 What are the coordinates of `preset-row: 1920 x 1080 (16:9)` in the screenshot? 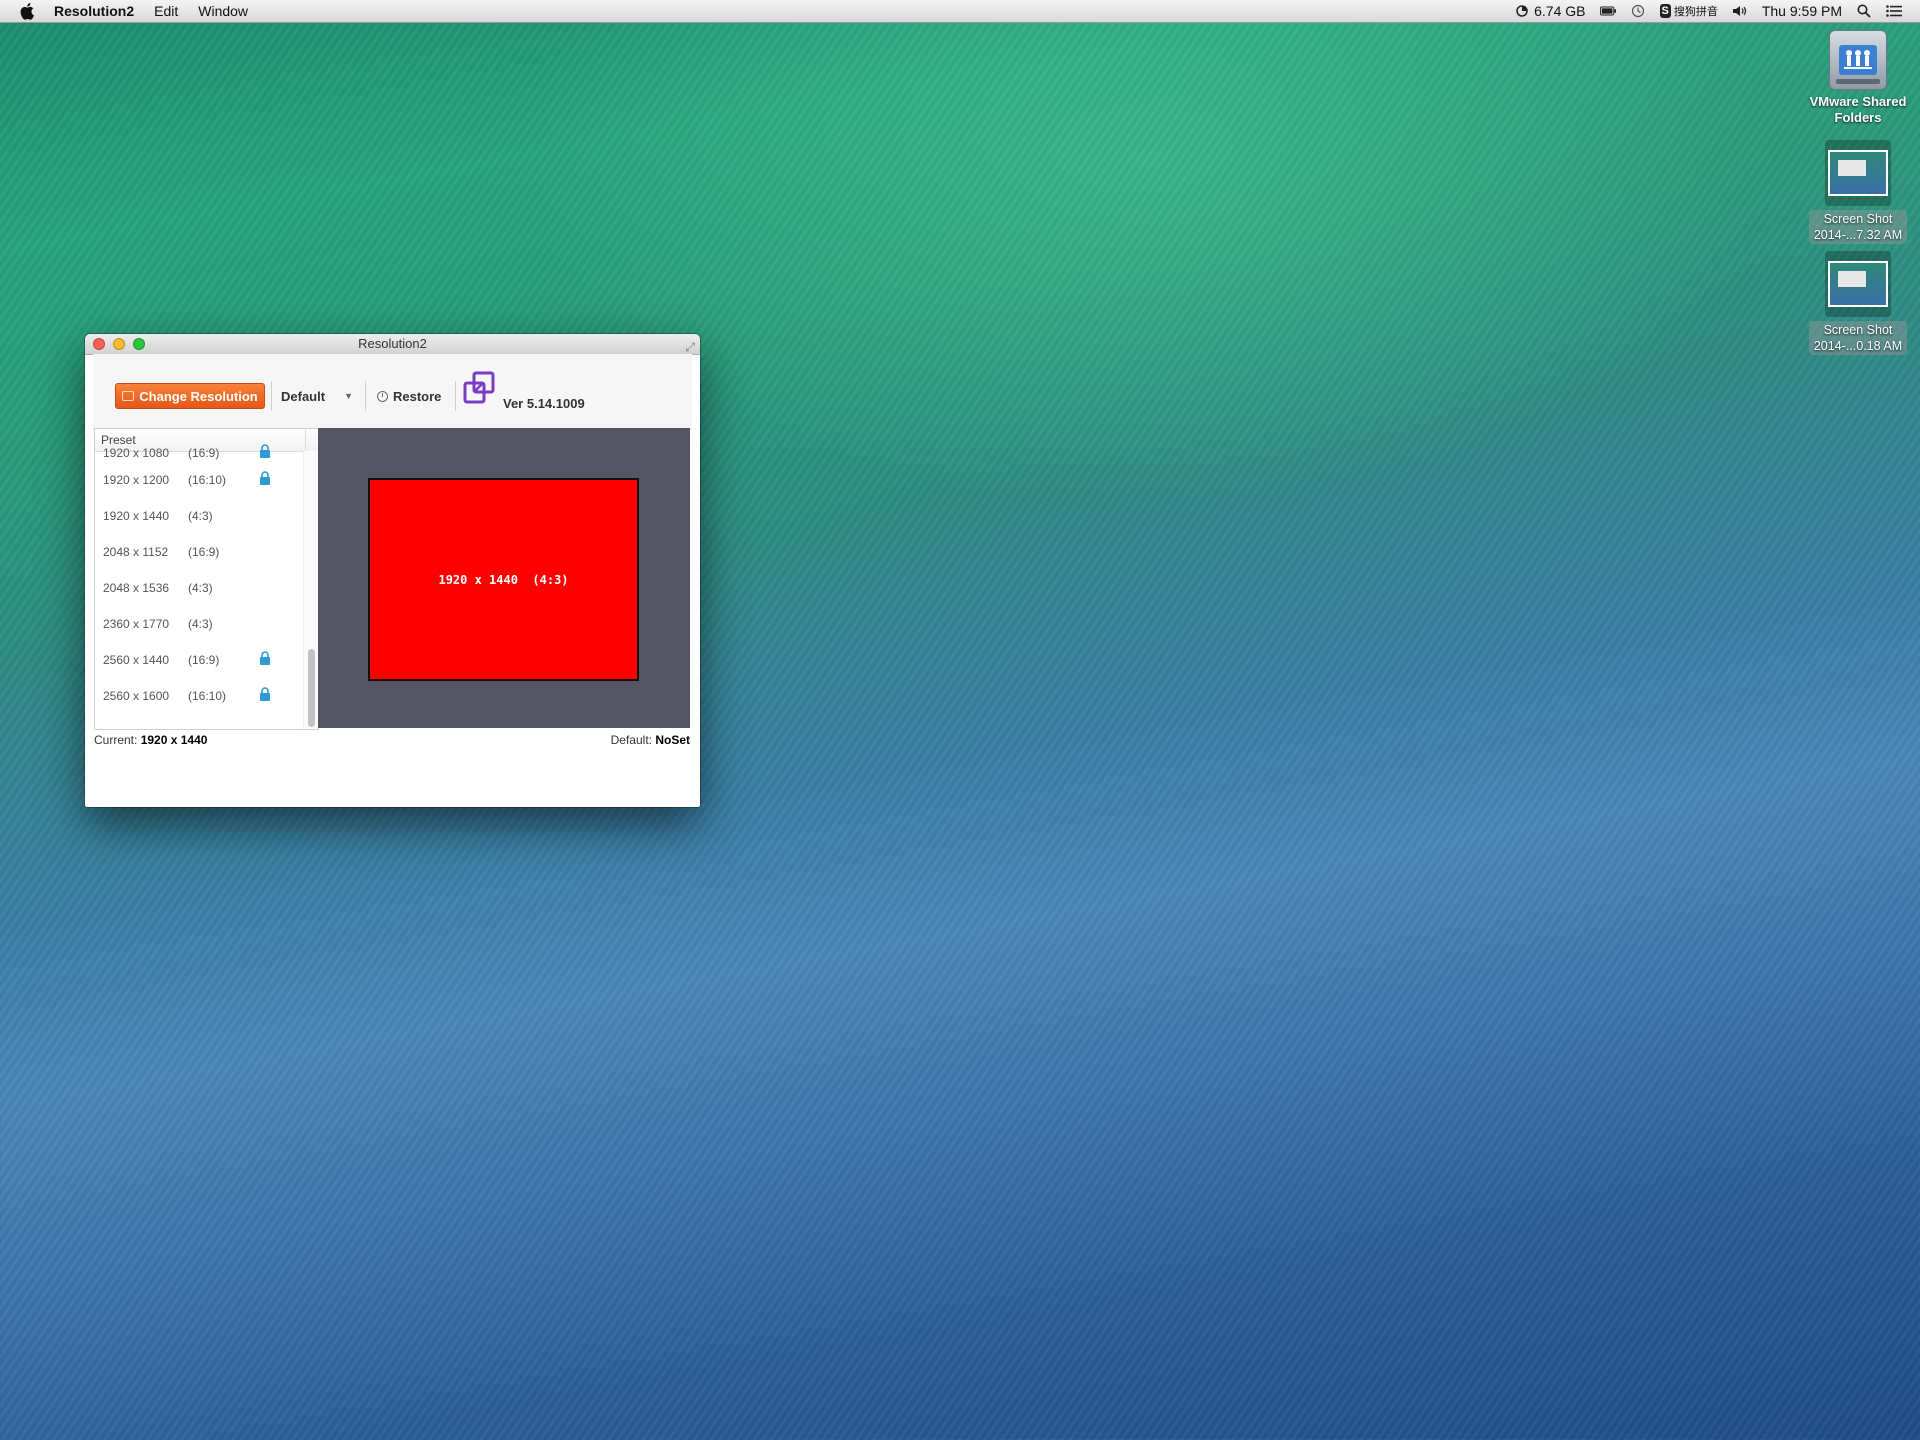 It's located at (197, 453).